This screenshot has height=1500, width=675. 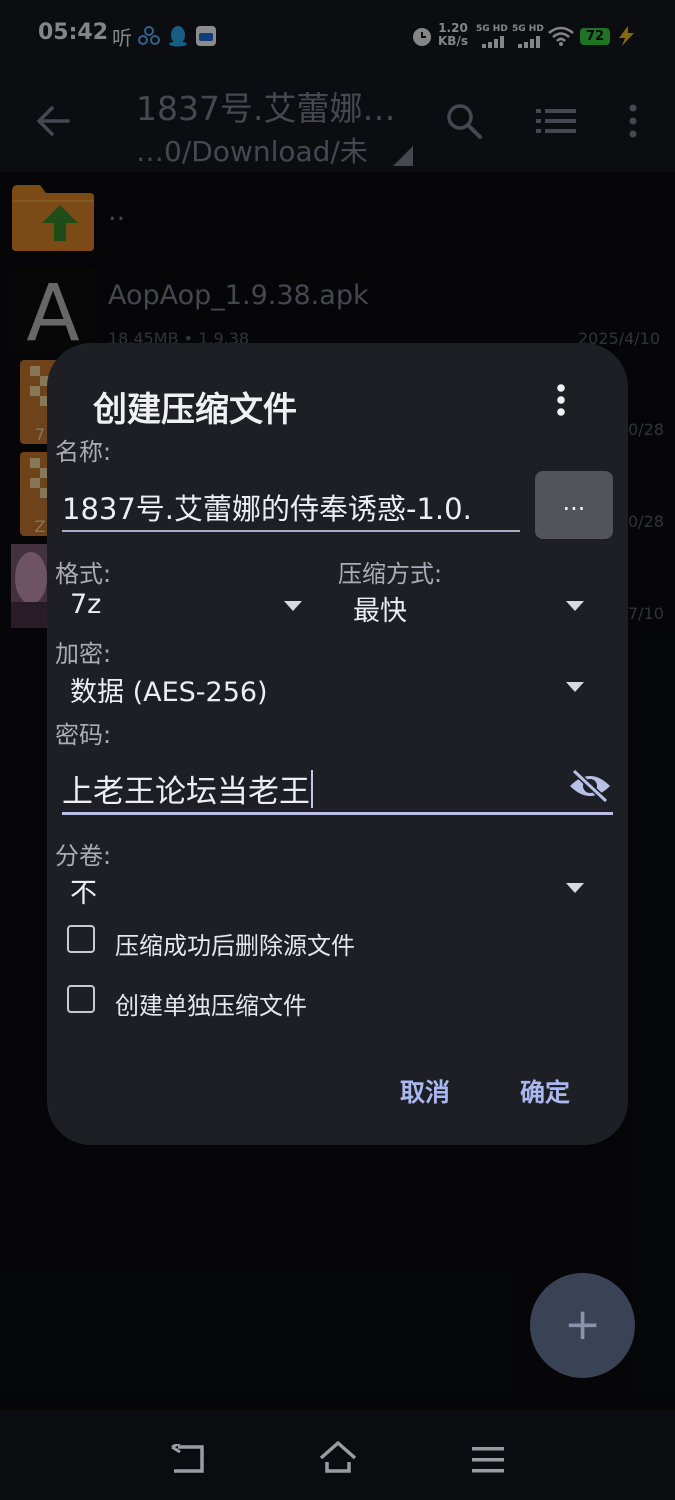 What do you see at coordinates (291, 531) in the screenshot?
I see `name-input-underline` at bounding box center [291, 531].